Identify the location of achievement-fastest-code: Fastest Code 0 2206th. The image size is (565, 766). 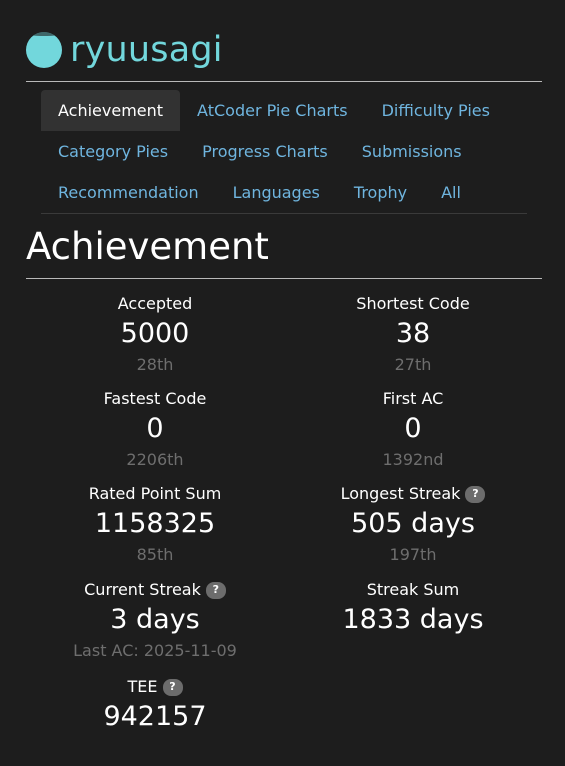
(155, 430).